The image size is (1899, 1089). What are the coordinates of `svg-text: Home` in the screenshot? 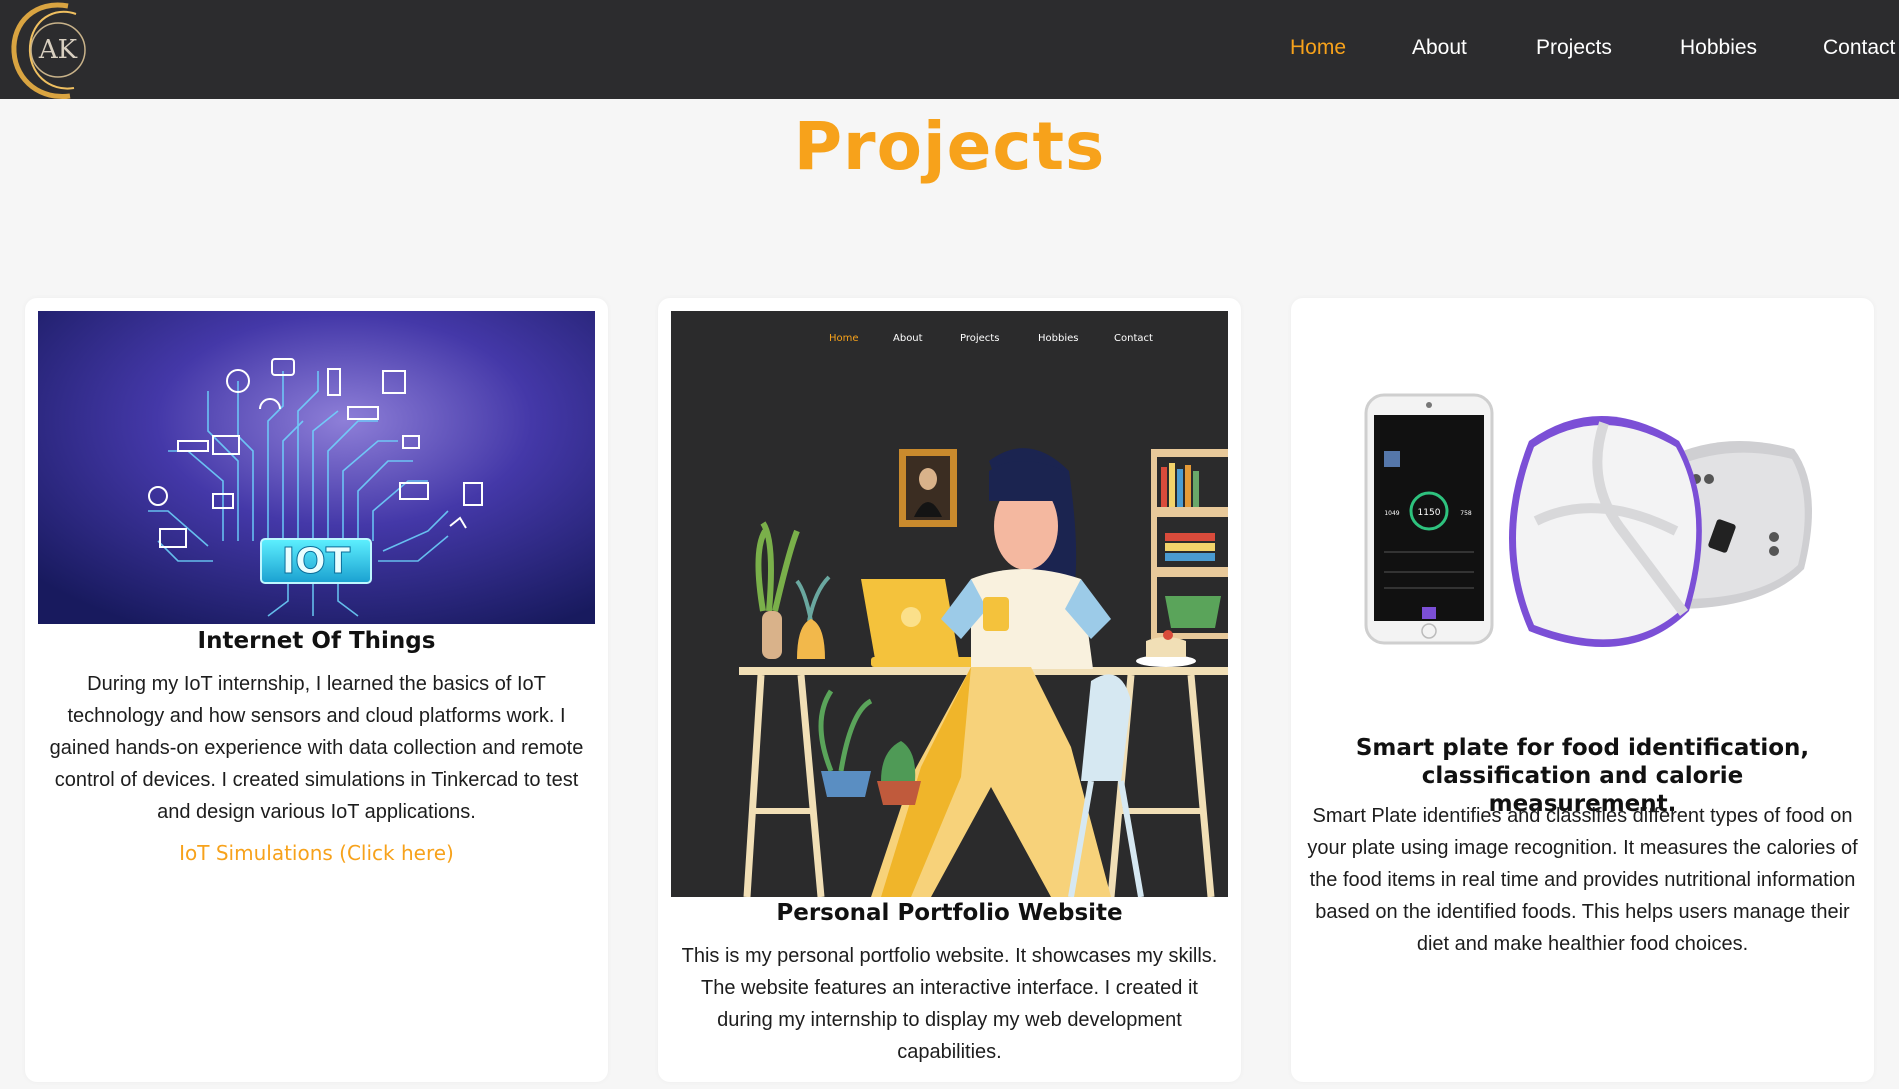 It's located at (844, 338).